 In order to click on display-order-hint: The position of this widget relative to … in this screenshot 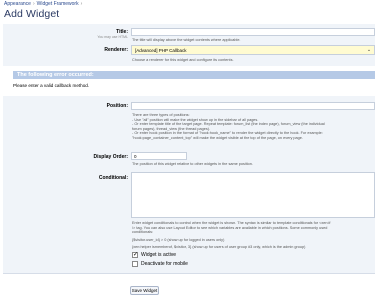, I will do `click(192, 164)`.